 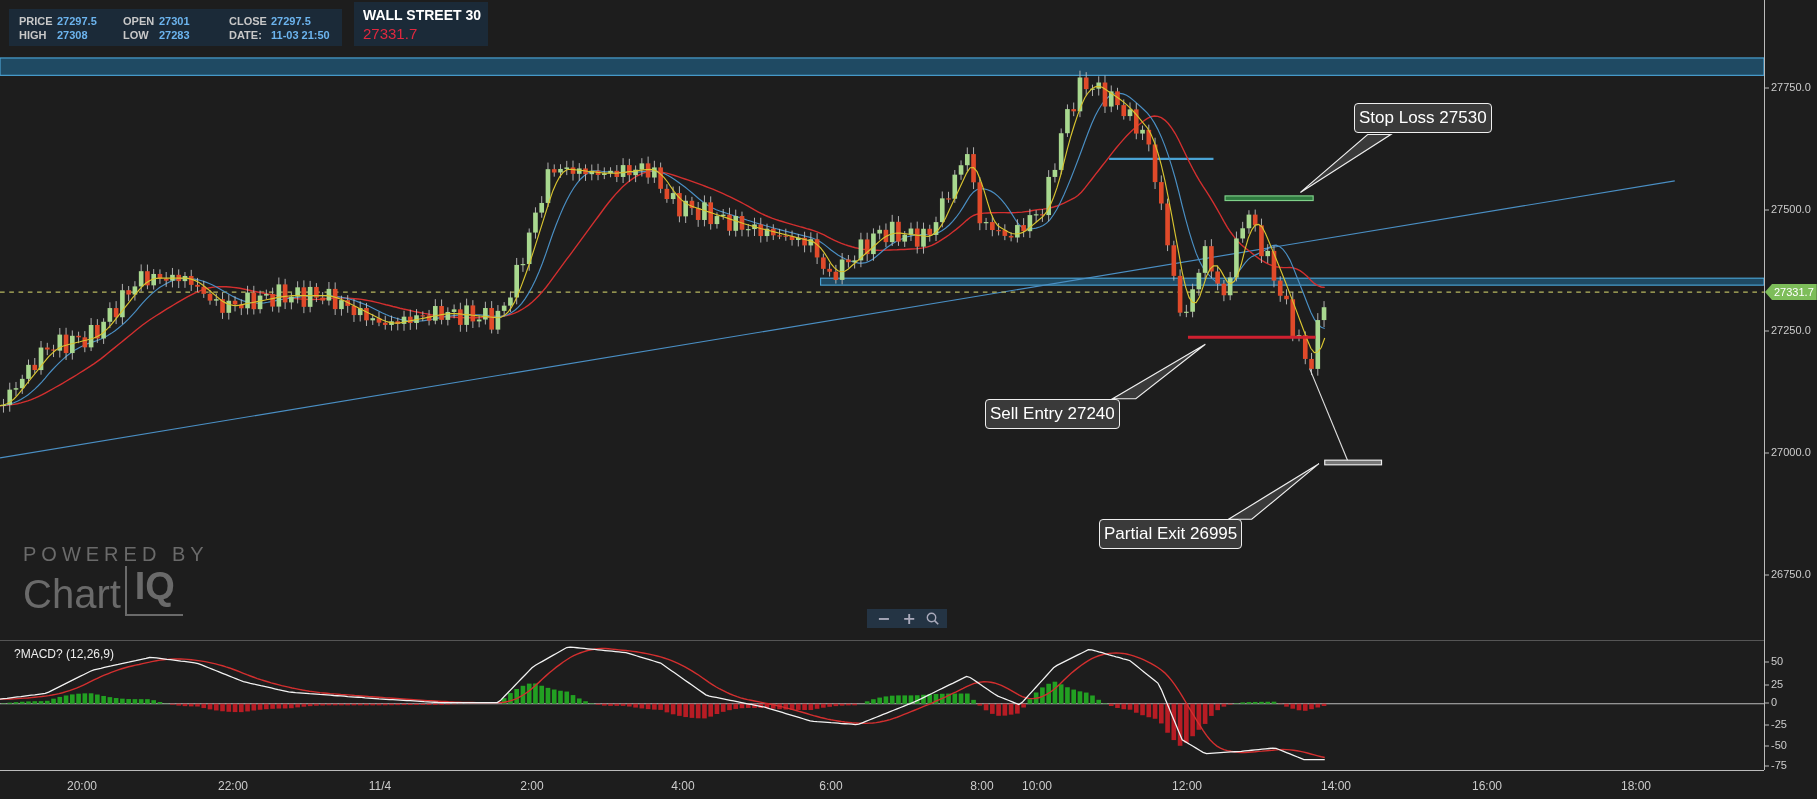 What do you see at coordinates (139, 20) in the screenshot?
I see `quote-label: OPEN` at bounding box center [139, 20].